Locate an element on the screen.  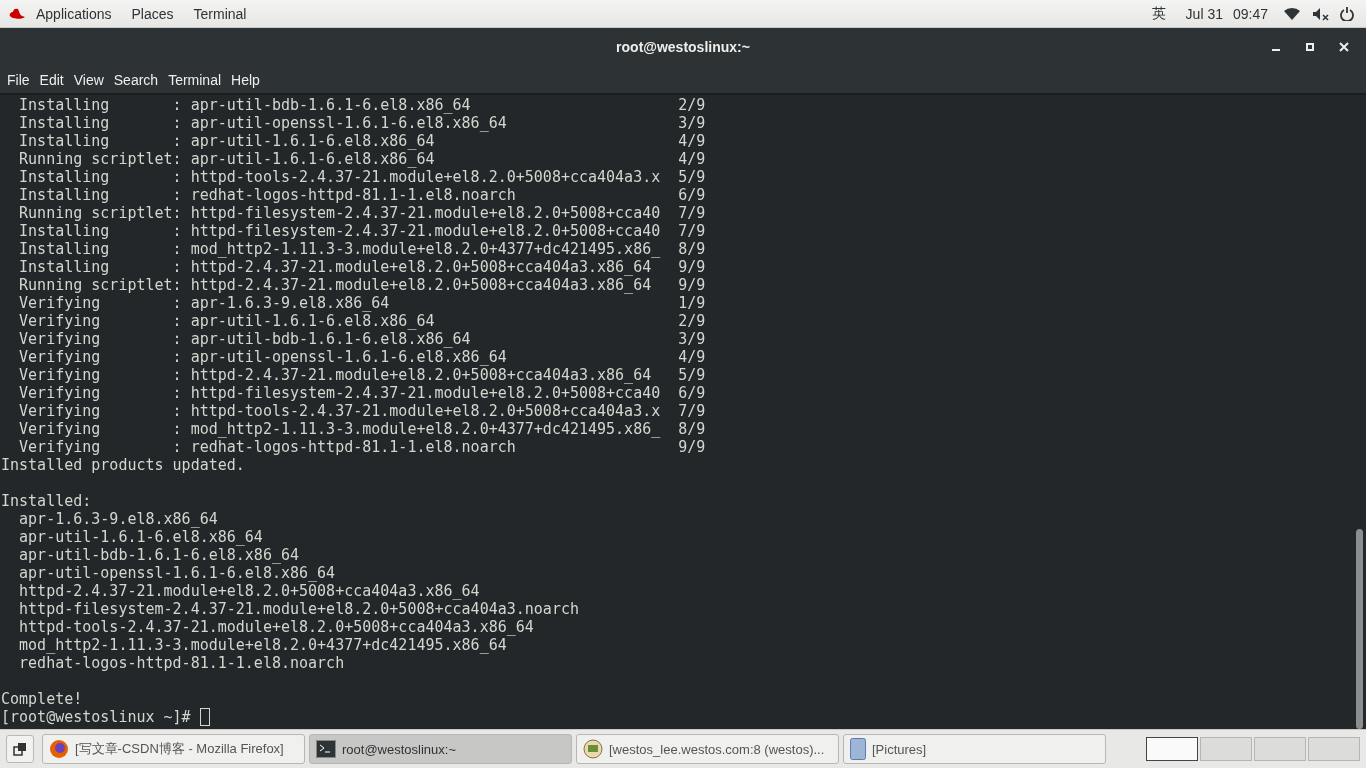
windows-icon is located at coordinates (20, 749).